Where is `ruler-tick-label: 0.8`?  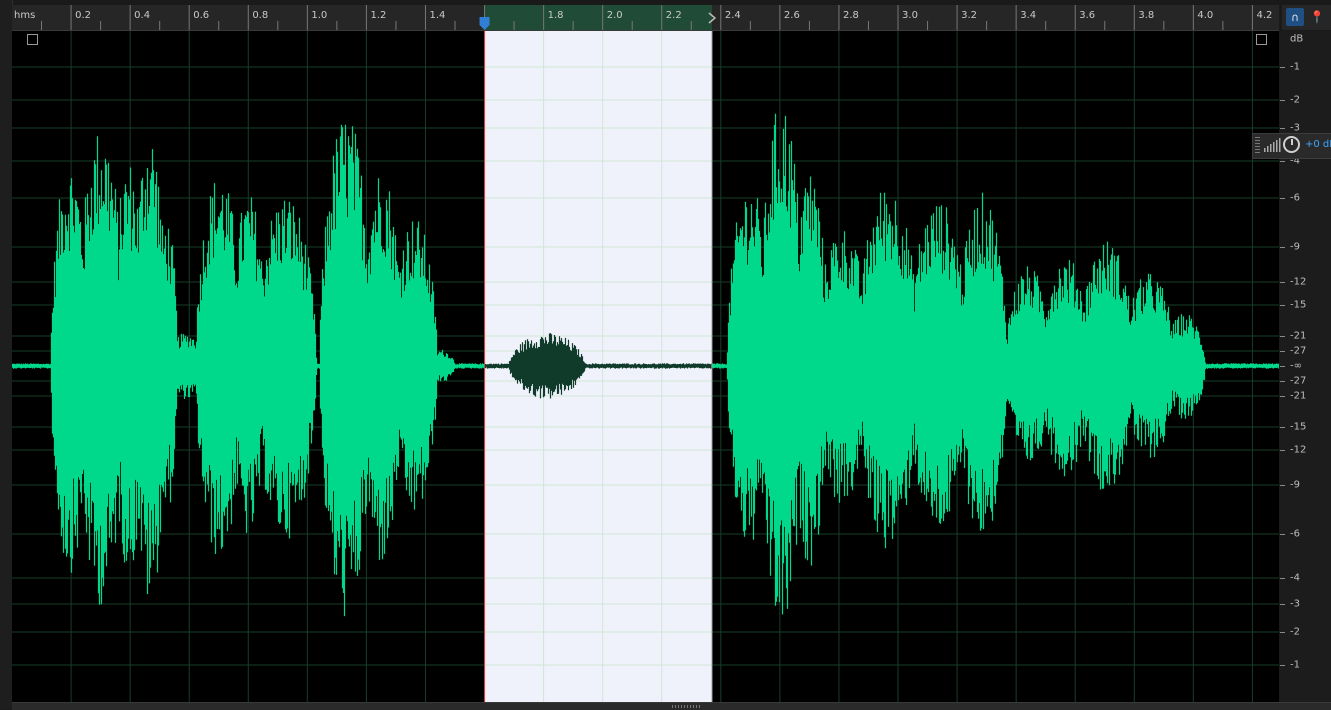
ruler-tick-label: 0.8 is located at coordinates (260, 15).